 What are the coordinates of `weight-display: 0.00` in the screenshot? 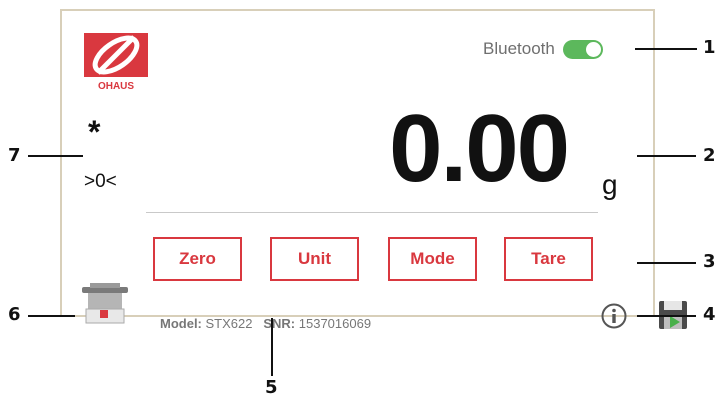 It's located at (479, 148).